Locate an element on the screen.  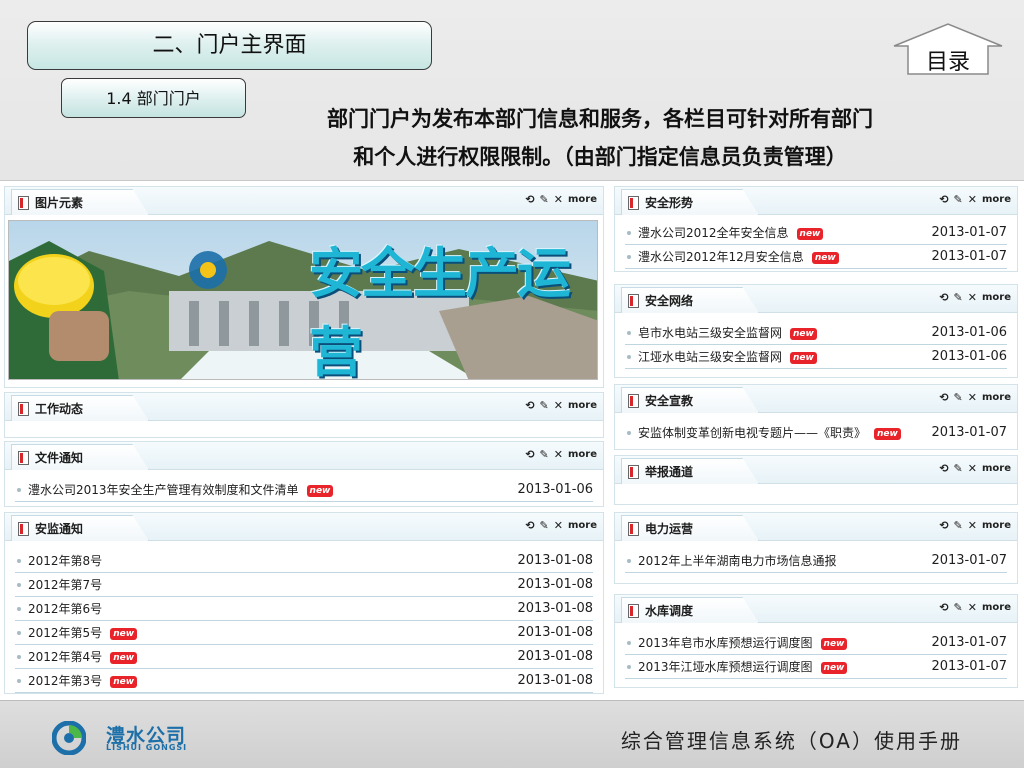
list-item: 皂市水电站三级安全监督网 new 2013-01-06 is located at coordinates (816, 333).